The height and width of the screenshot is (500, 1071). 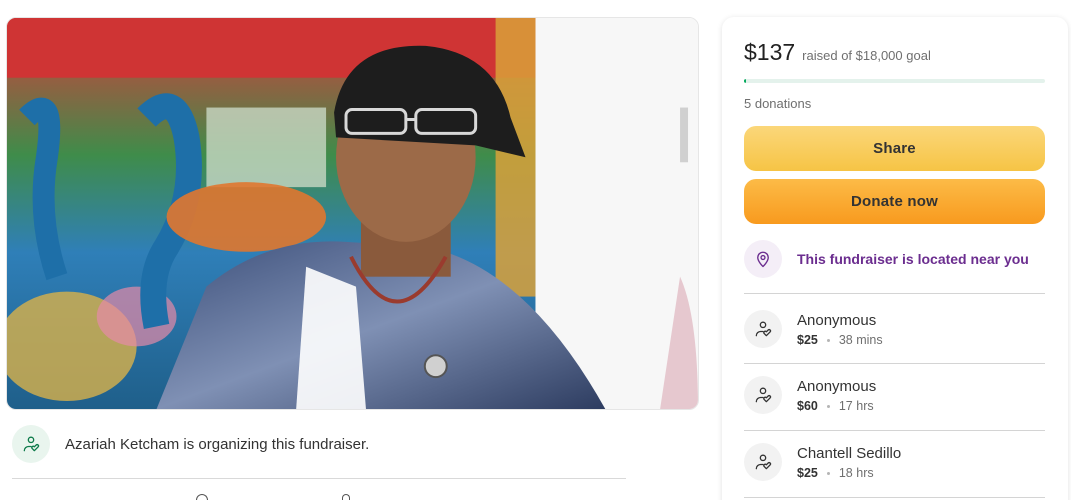 I want to click on progress-fill, so click(x=745, y=81).